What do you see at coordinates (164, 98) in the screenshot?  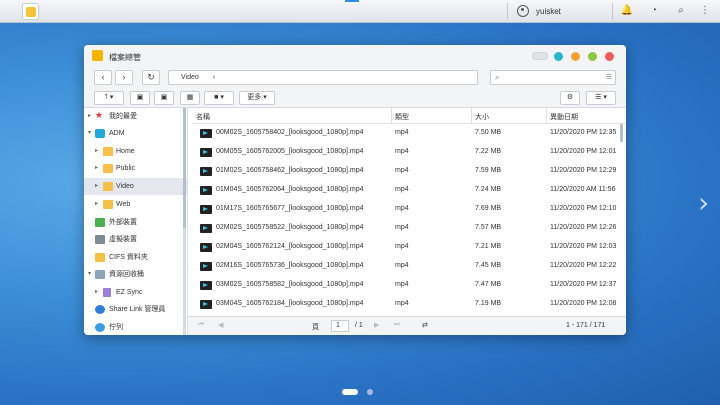 I see `copy-move-button: ▣` at bounding box center [164, 98].